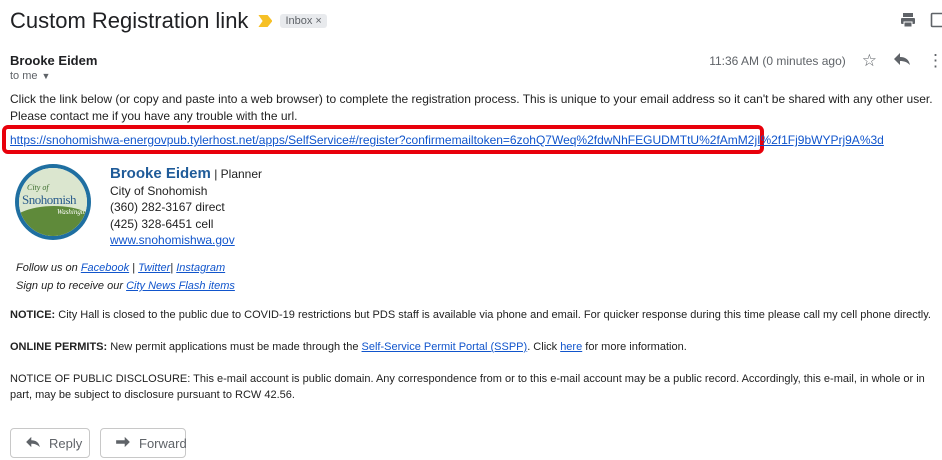 Image resolution: width=942 pixels, height=460 pixels. I want to click on logo-tag-text: Washington, so click(72, 212).